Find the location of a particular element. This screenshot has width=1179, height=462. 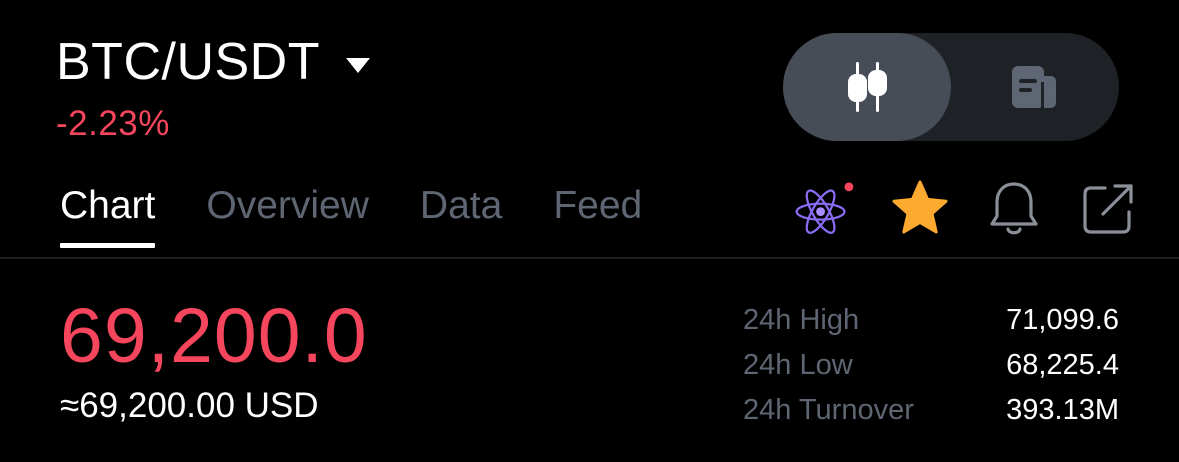

stat-row-low: 24h Low 68,225.4 is located at coordinates (931, 365).